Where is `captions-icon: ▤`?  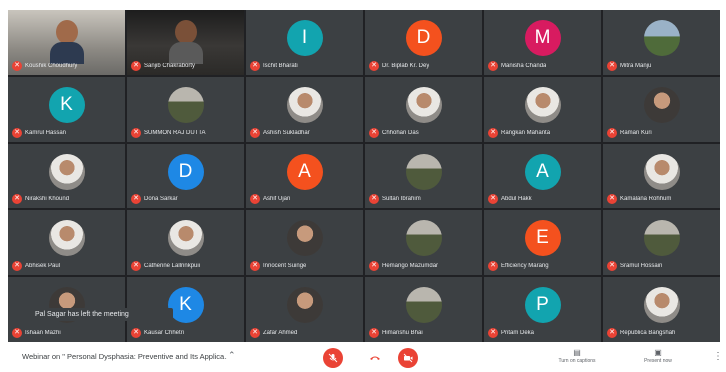
captions-icon: ▤ is located at coordinates (577, 352).